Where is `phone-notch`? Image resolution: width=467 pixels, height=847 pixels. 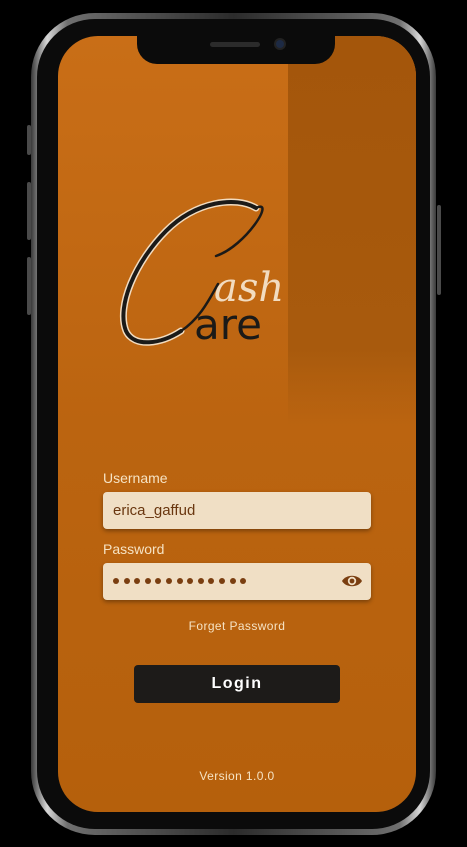
phone-notch is located at coordinates (236, 49).